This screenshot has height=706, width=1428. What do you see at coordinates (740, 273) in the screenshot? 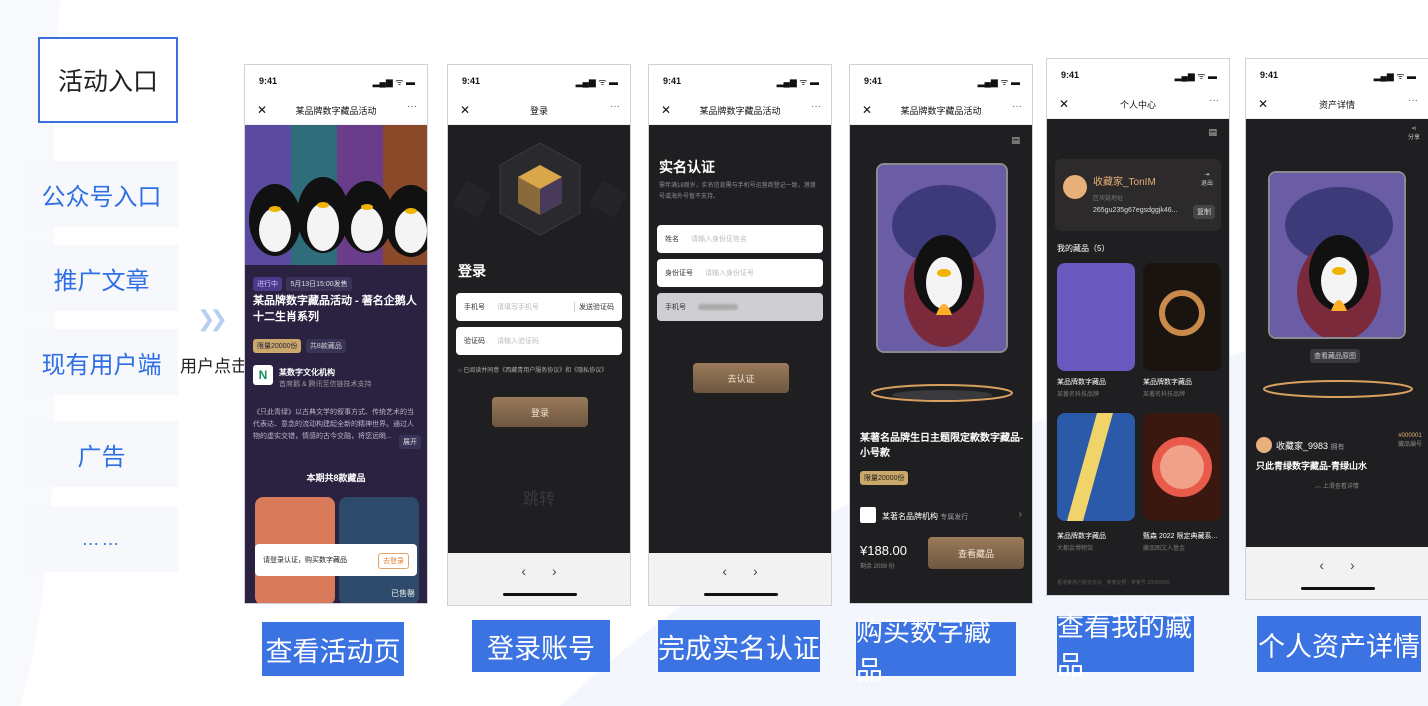
I see `id-field: 身份证号 请输入身份证号` at bounding box center [740, 273].